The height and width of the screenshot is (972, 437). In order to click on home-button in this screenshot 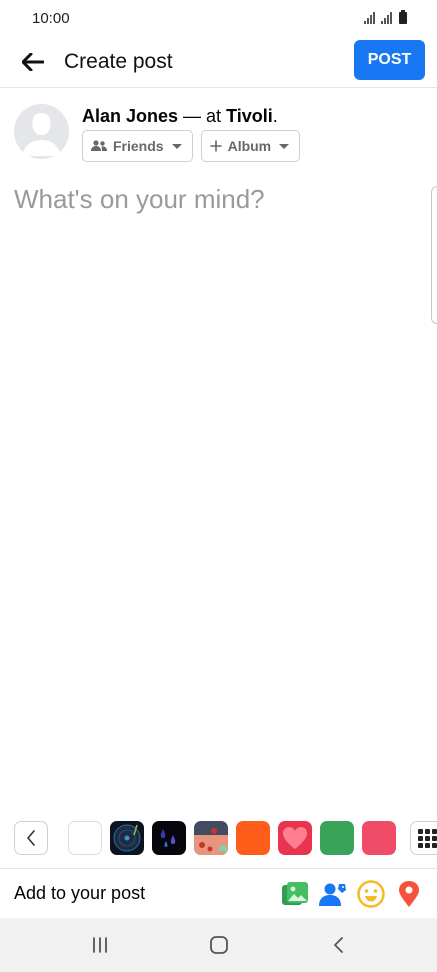, I will do `click(219, 945)`.